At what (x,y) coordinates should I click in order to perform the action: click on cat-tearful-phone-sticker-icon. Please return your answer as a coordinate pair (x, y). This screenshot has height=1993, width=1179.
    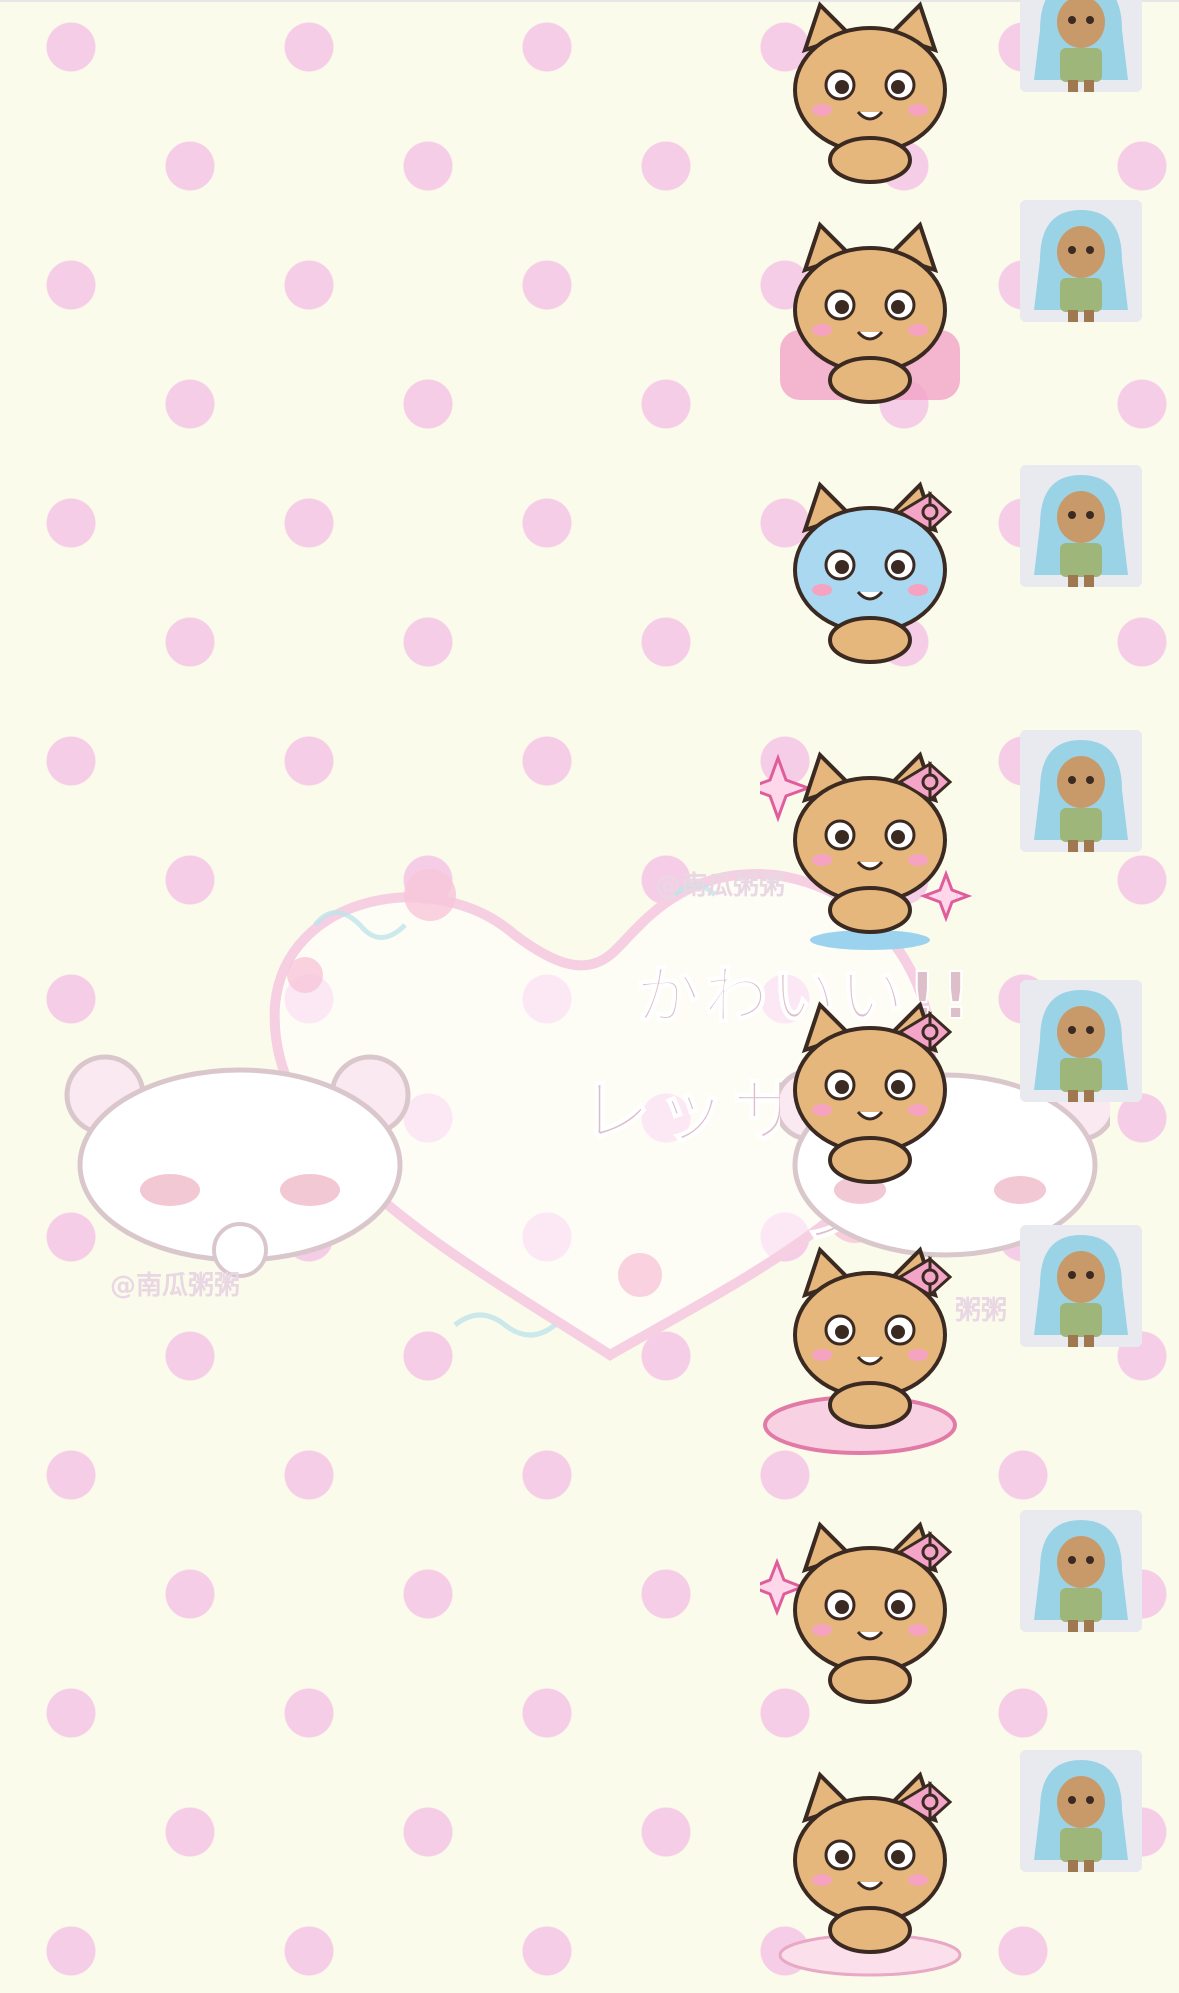
    Looking at the image, I should click on (870, 1100).